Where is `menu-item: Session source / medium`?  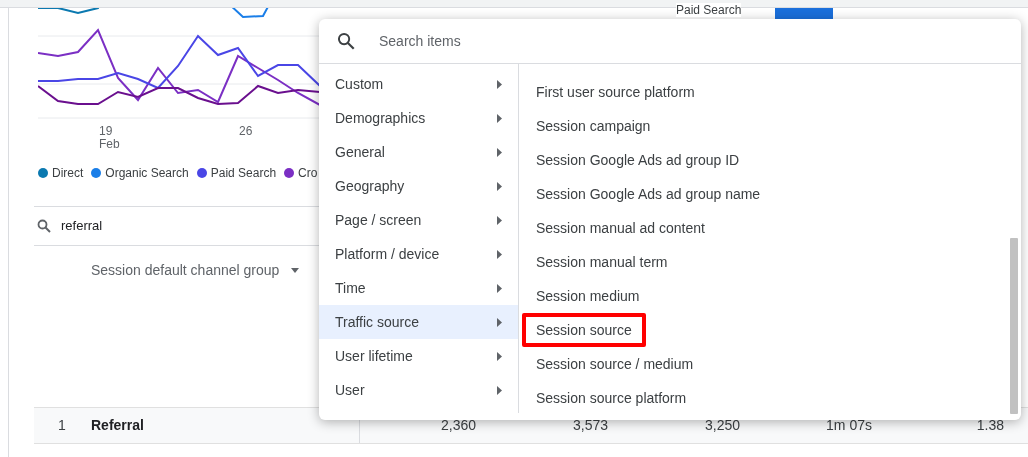 menu-item: Session source / medium is located at coordinates (615, 364).